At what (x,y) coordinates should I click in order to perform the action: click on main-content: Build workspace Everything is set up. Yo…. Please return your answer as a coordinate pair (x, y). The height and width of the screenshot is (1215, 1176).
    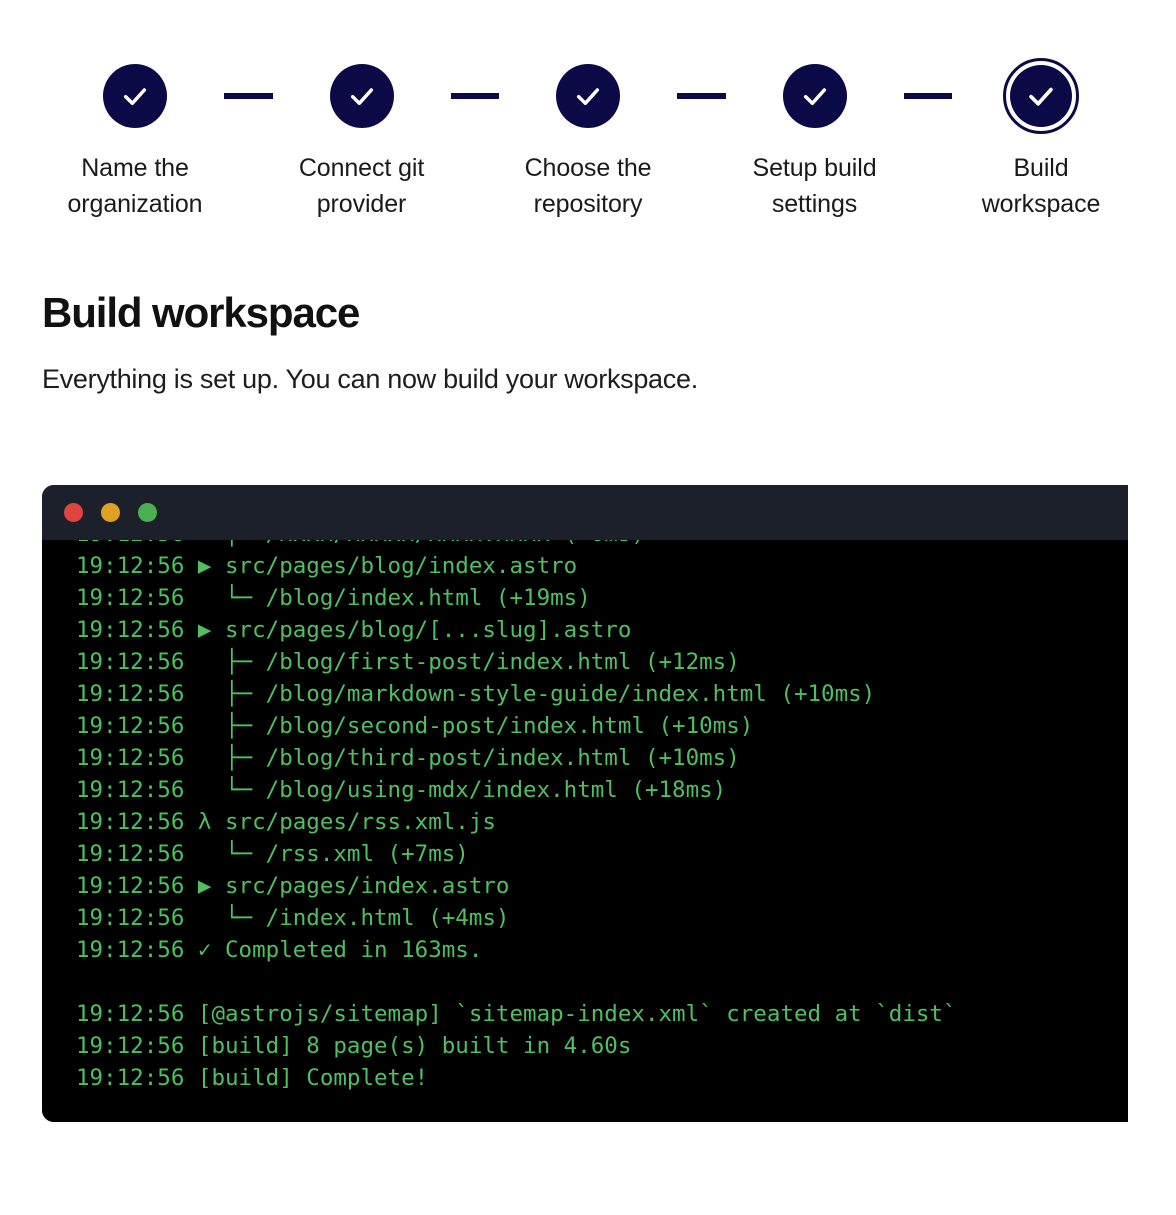
    Looking at the image, I should click on (588, 343).